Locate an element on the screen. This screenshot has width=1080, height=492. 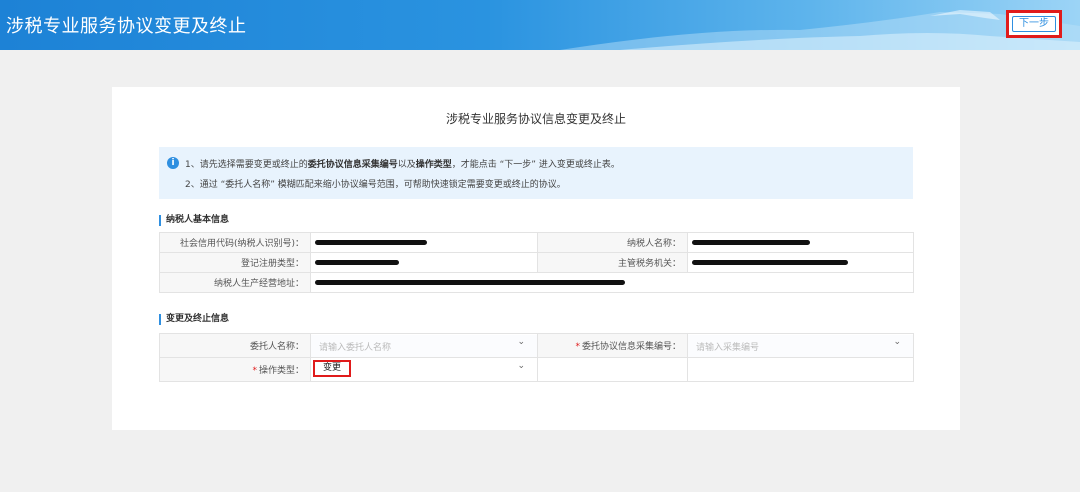
table-row: 登记注册类型： 主管税务机关： is located at coordinates (536, 262).